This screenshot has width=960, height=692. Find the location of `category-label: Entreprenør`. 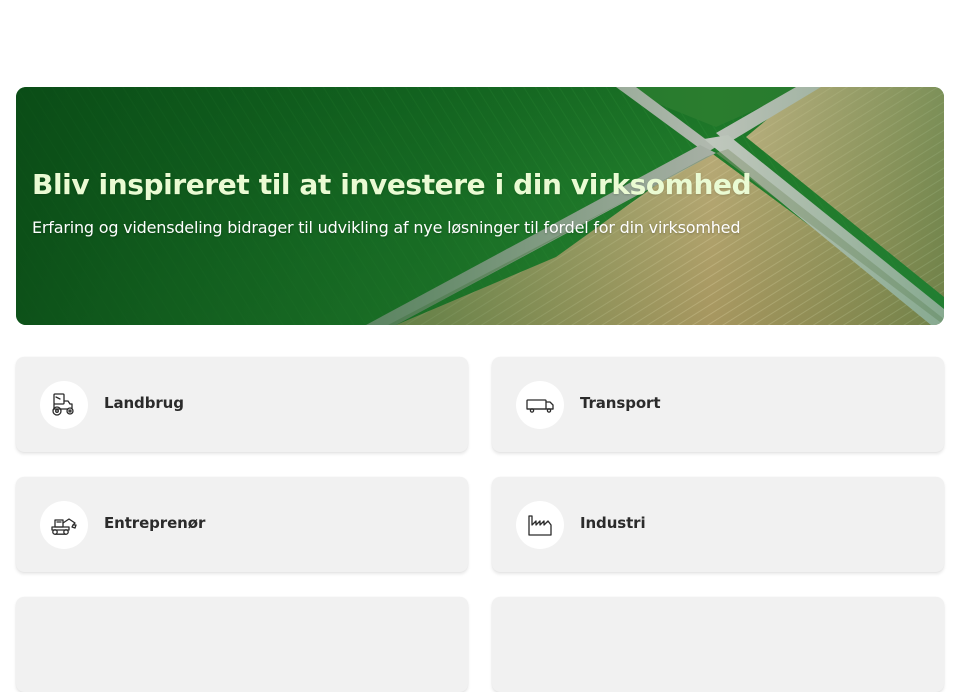

category-label: Entreprenør is located at coordinates (155, 523).